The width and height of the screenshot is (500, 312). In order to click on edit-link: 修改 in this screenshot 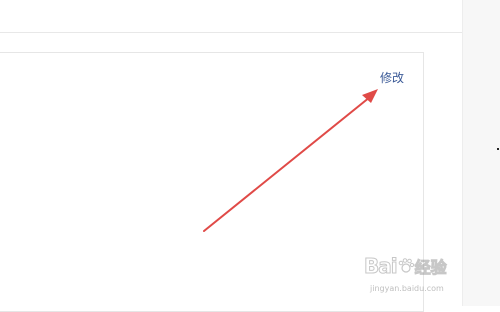, I will do `click(392, 78)`.